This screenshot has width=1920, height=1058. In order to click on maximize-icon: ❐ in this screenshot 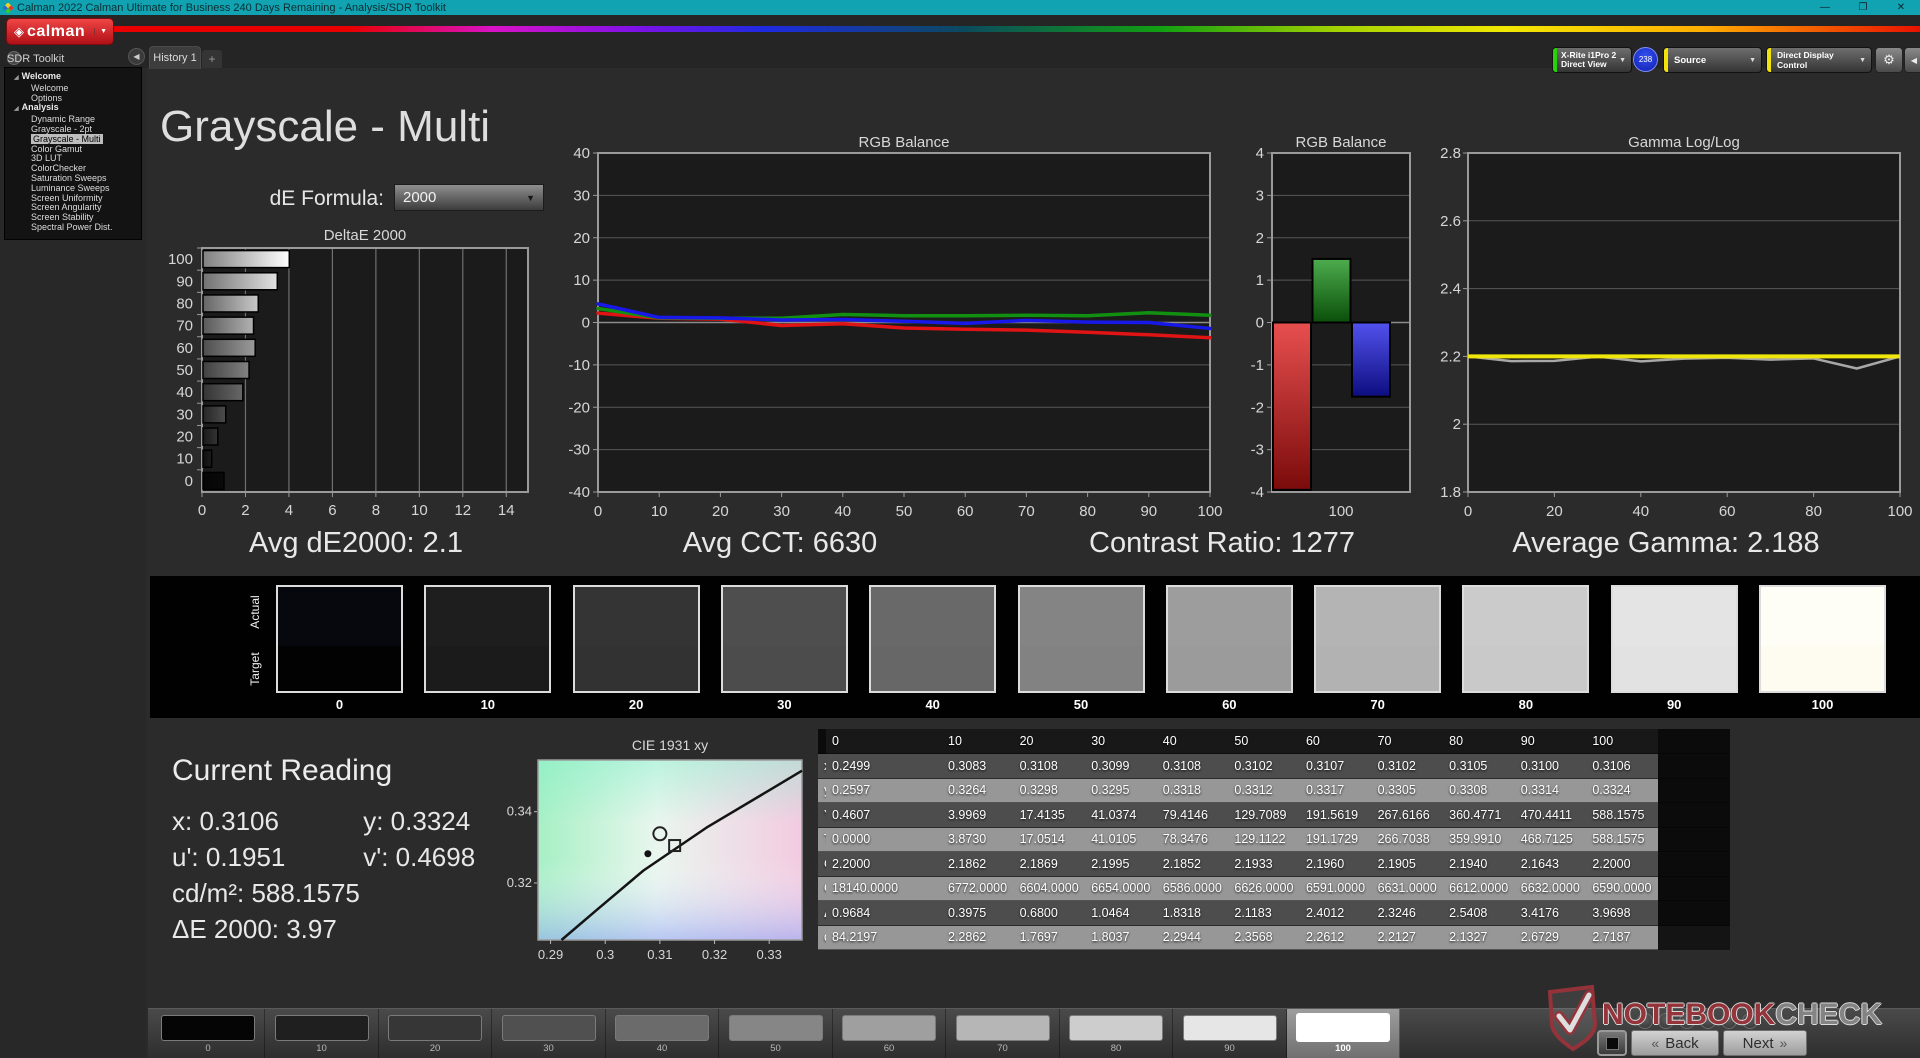, I will do `click(1863, 7)`.